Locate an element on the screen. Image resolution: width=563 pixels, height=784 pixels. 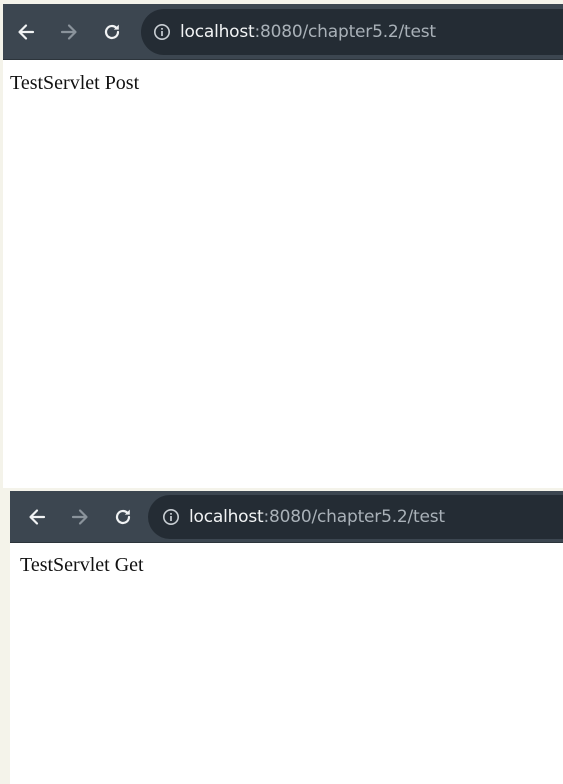
page-body-text: TestServlet Post is located at coordinates (75, 83).